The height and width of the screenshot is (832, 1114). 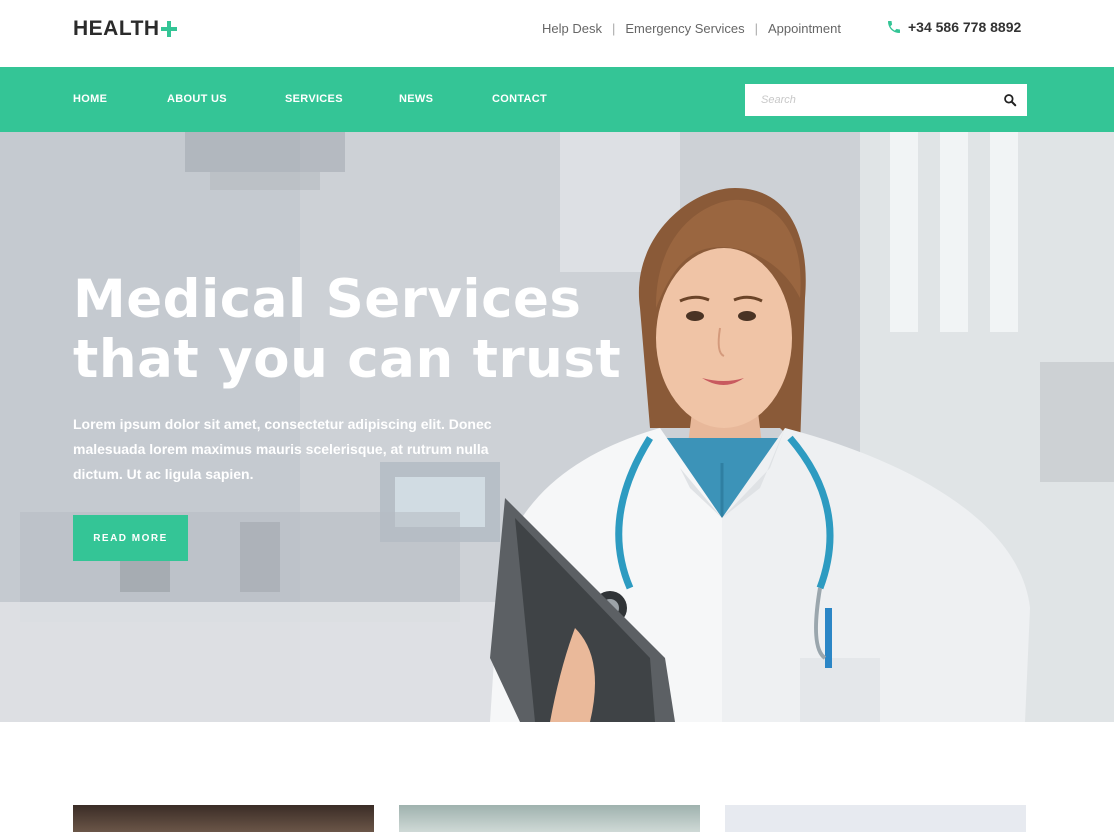 I want to click on main-nav: HOME ABOUT US SERVICES NEWS CONTACT, so click(x=557, y=99).